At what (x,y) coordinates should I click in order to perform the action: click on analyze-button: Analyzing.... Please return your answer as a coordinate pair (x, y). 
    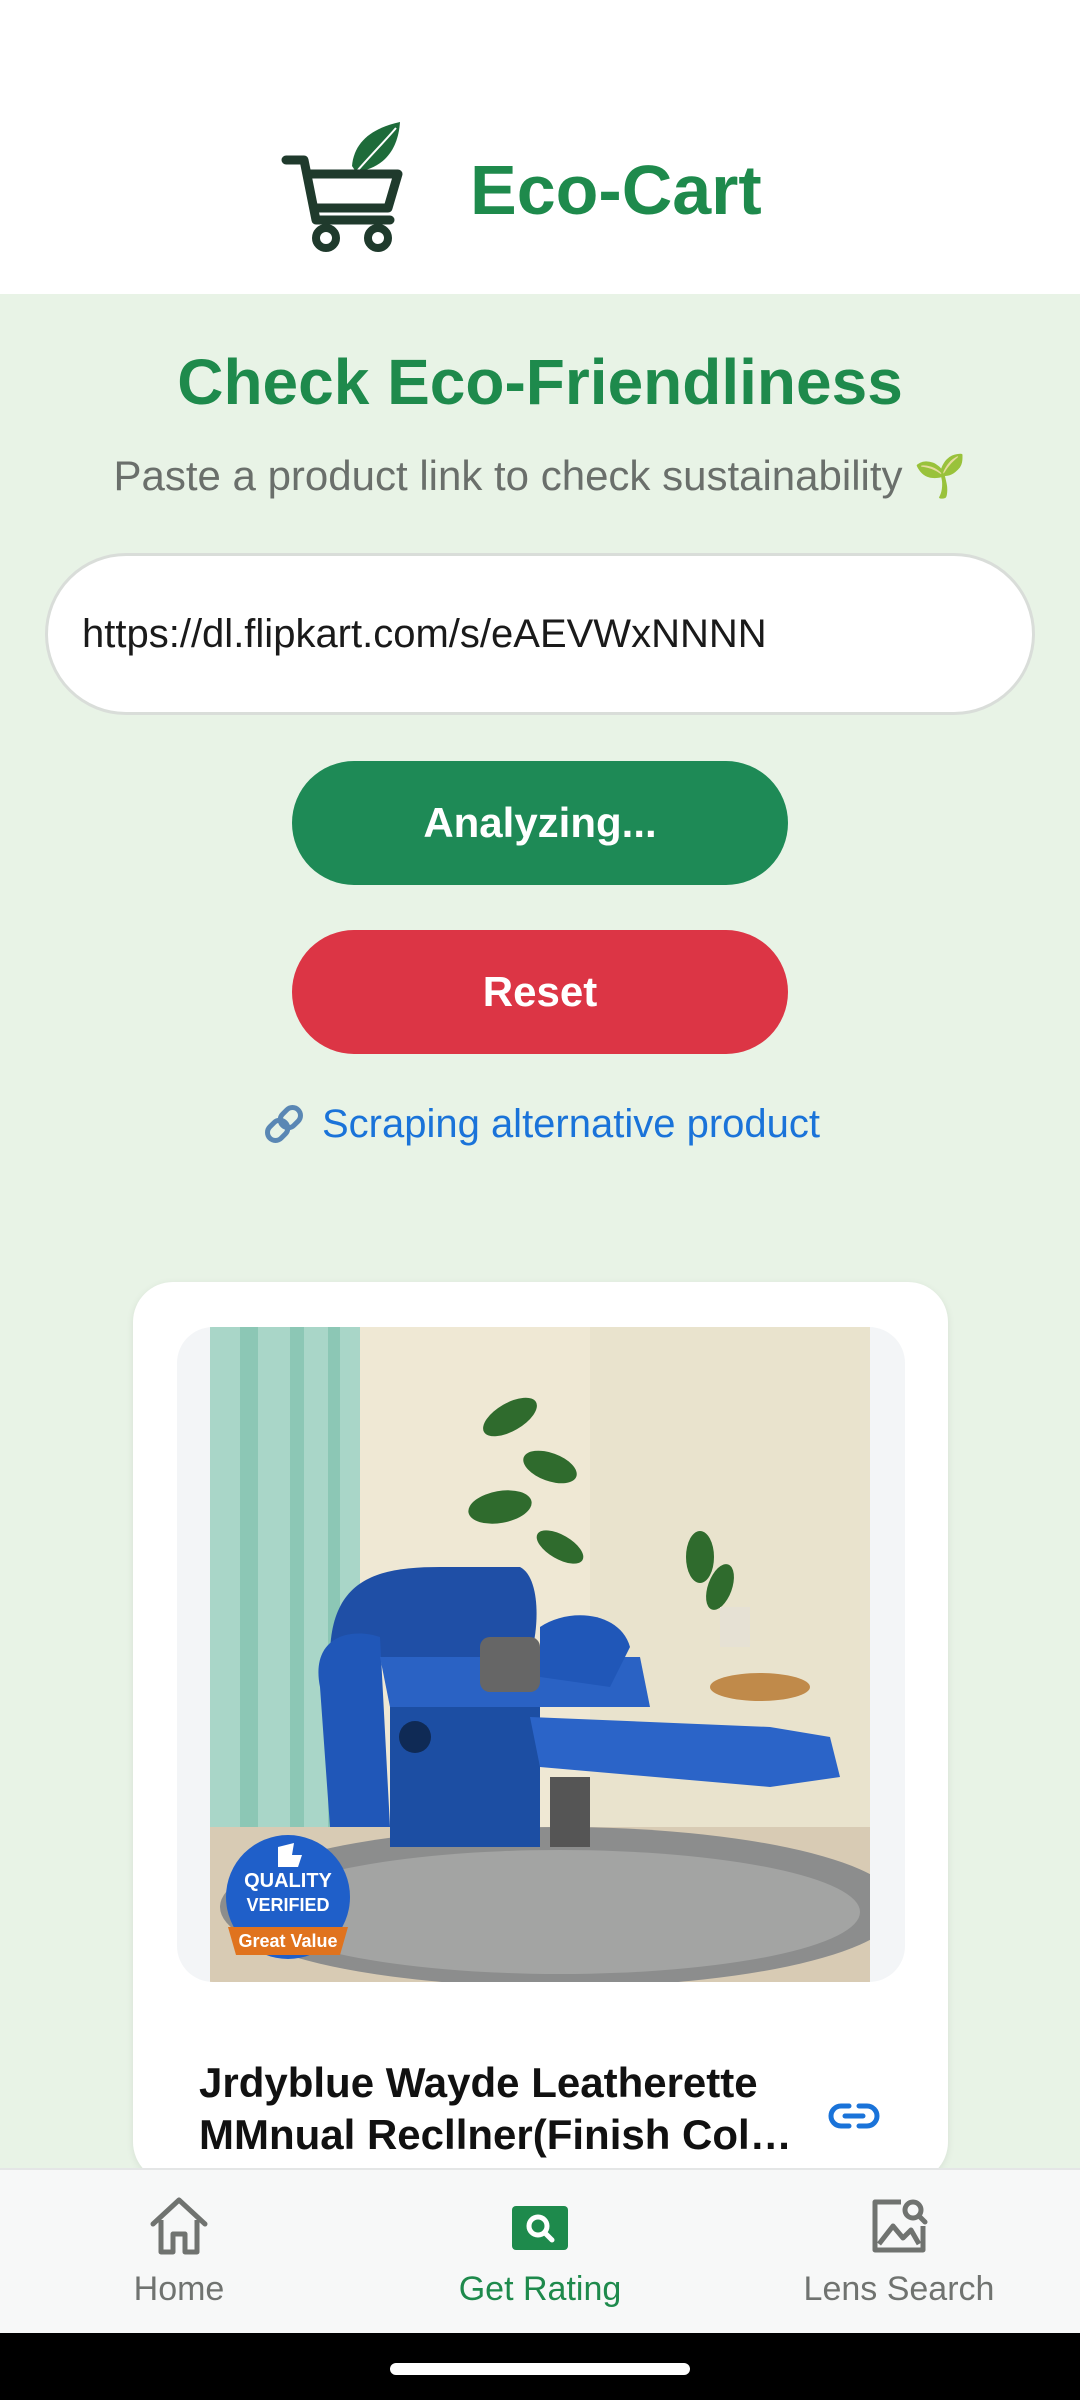
    Looking at the image, I should click on (540, 823).